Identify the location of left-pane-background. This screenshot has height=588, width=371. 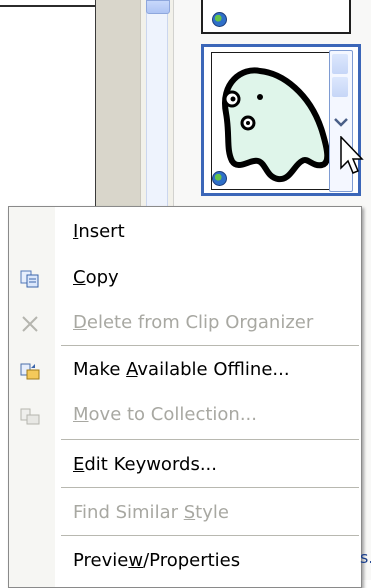
(118, 105).